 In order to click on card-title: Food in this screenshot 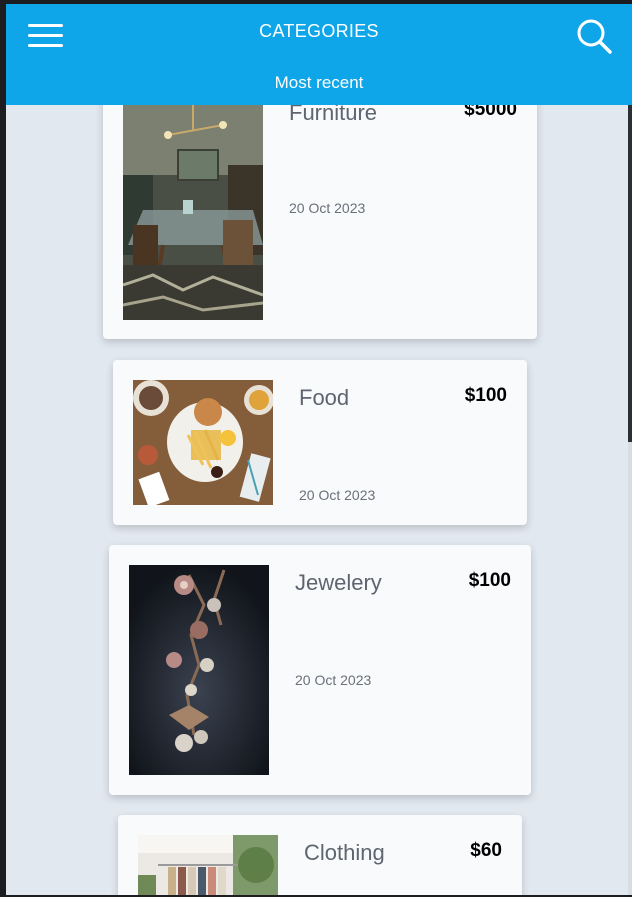, I will do `click(324, 397)`.